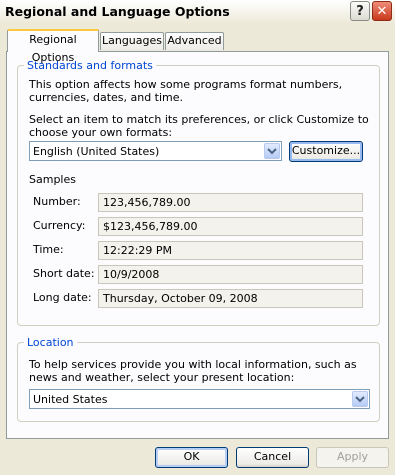 This screenshot has width=395, height=475. What do you see at coordinates (147, 202) in the screenshot?
I see `sample-number-value: 123,456,789.00` at bounding box center [147, 202].